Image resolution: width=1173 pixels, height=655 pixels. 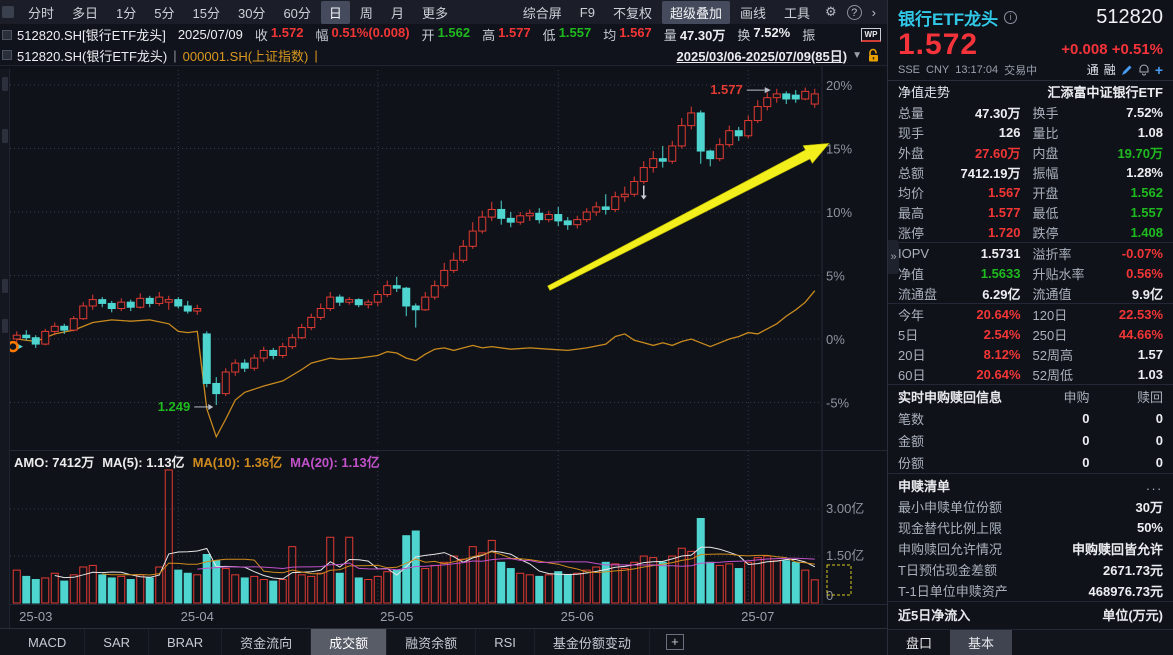 What do you see at coordinates (36, 616) in the screenshot?
I see `x-axis-label-1: 25-03` at bounding box center [36, 616].